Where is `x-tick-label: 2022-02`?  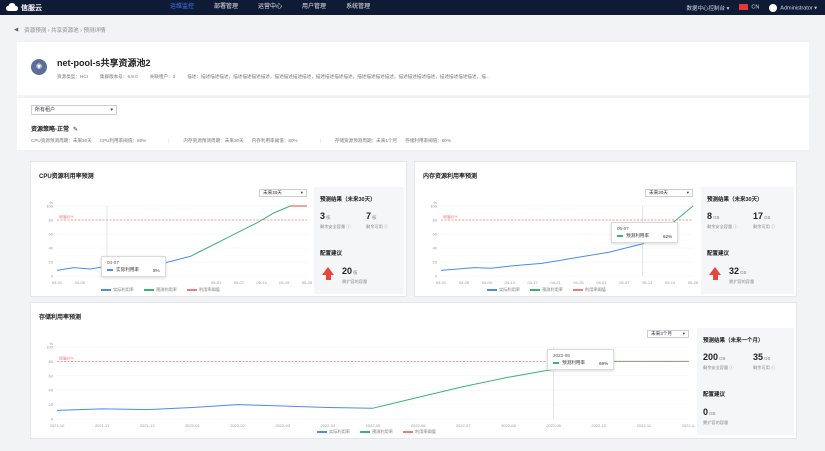
x-tick-label: 2022-02 is located at coordinates (237, 425).